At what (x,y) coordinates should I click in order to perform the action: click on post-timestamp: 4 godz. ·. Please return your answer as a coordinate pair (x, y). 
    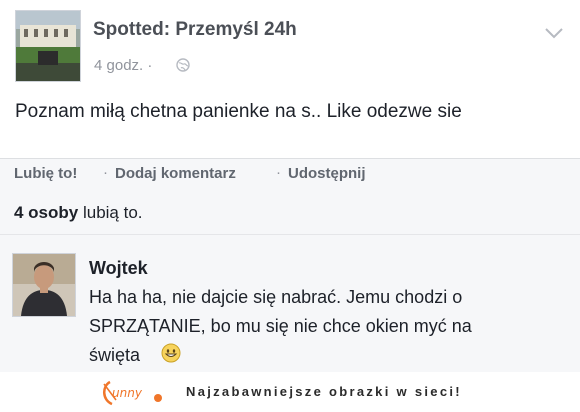
    Looking at the image, I should click on (123, 65).